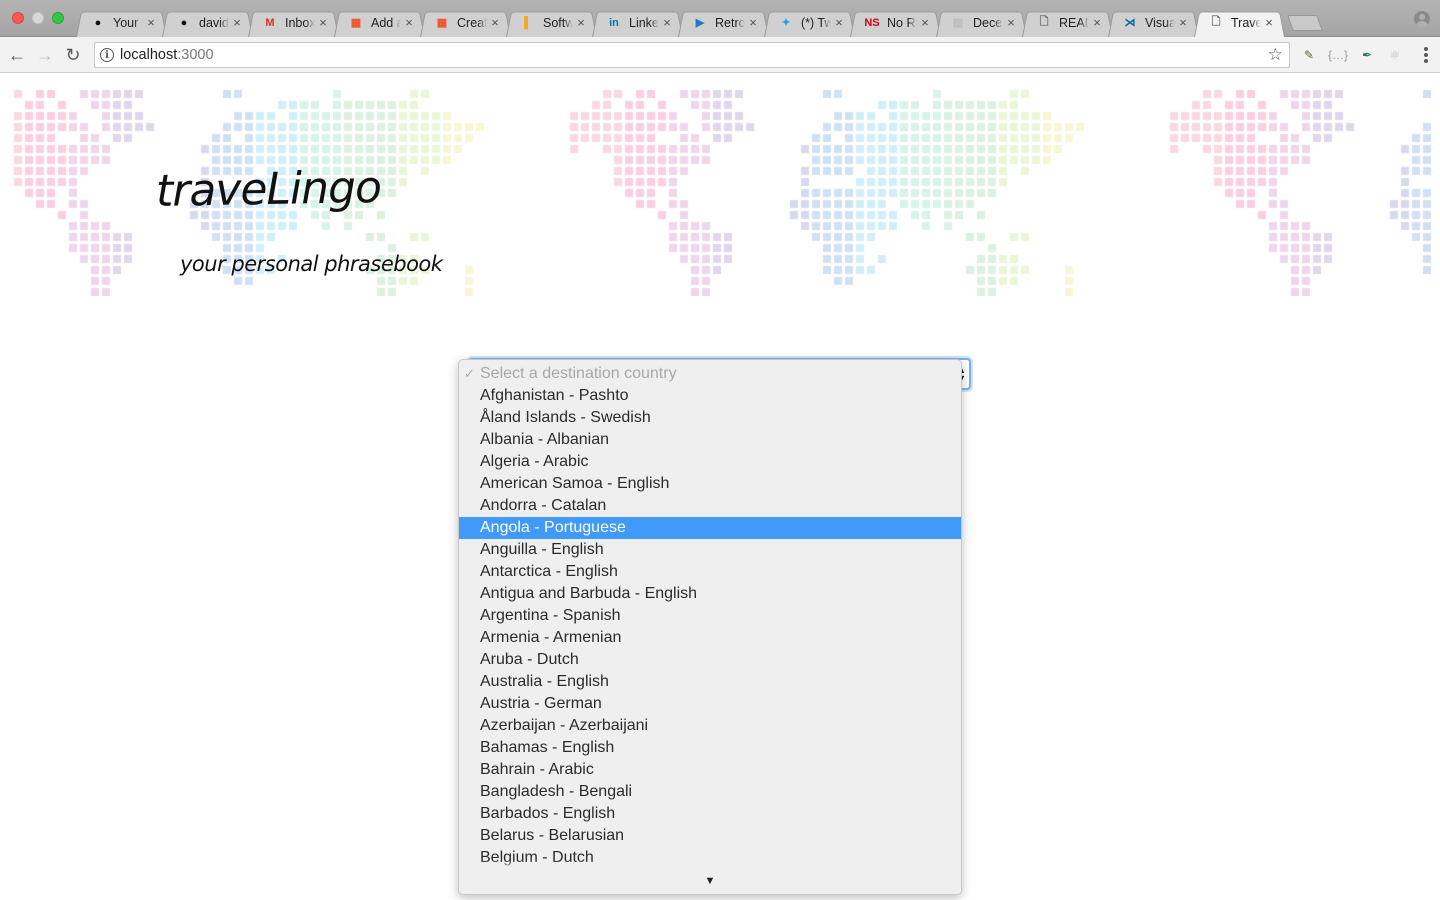 The image size is (1440, 900). What do you see at coordinates (710, 374) in the screenshot?
I see `dropdown-placeholder-option: ✓ Select a destination country` at bounding box center [710, 374].